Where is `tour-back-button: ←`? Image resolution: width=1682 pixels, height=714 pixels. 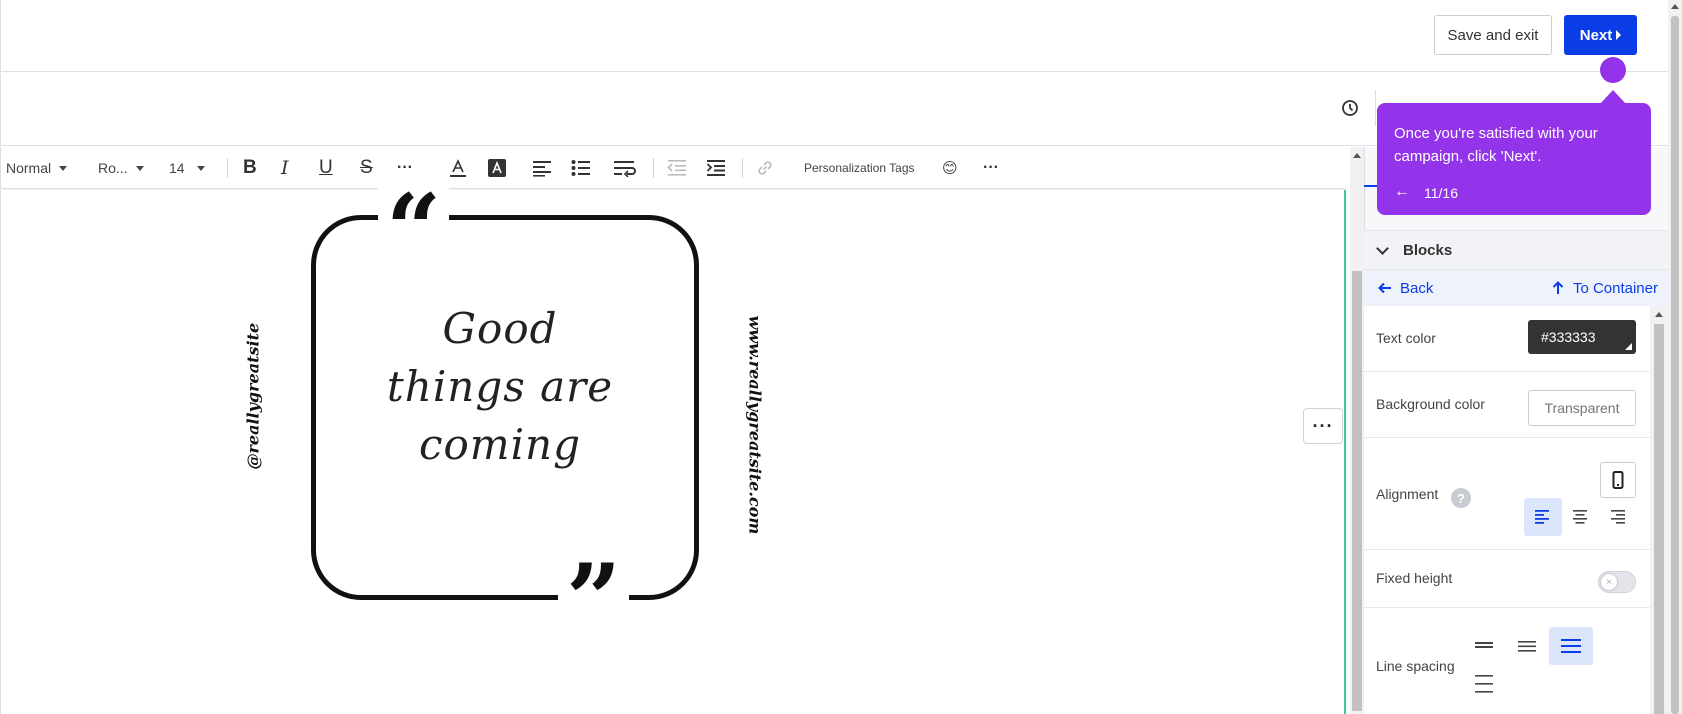
tour-back-button: ← is located at coordinates (1402, 192).